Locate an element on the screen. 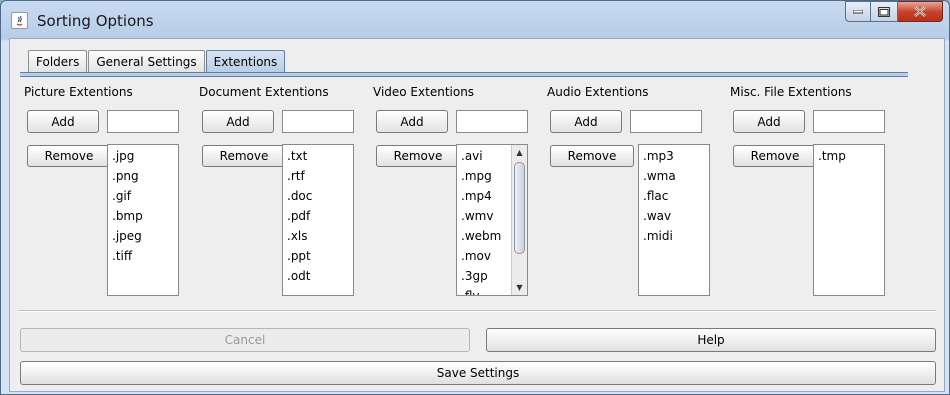 The width and height of the screenshot is (950, 395). tab-underline is located at coordinates (464, 74).